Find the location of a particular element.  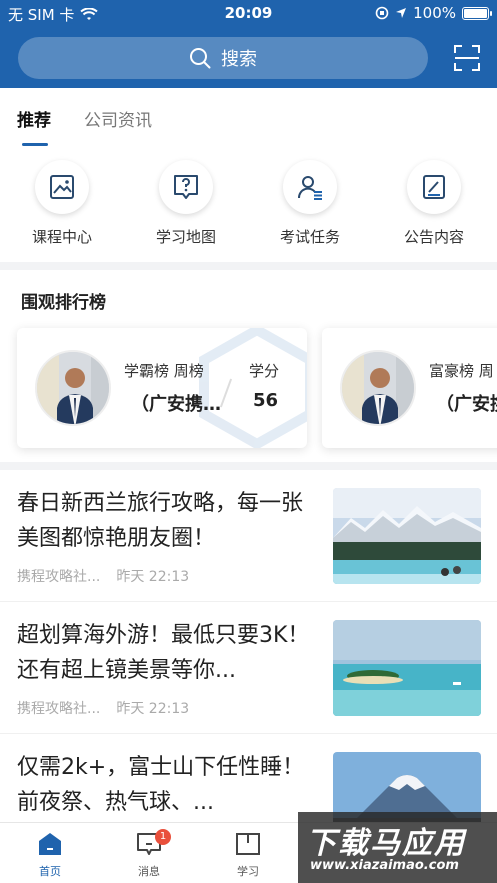

map-question-icon is located at coordinates (186, 187).